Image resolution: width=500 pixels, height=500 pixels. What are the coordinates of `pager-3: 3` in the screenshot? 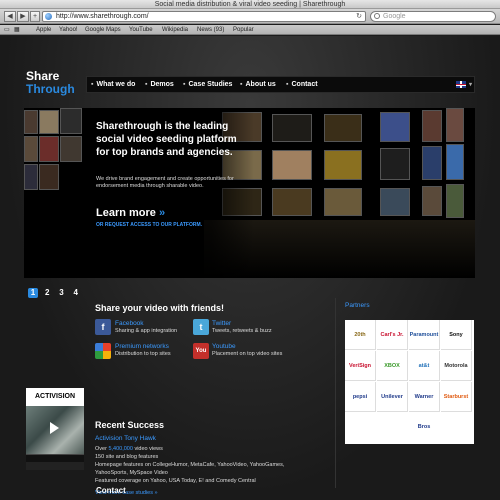 It's located at (61, 293).